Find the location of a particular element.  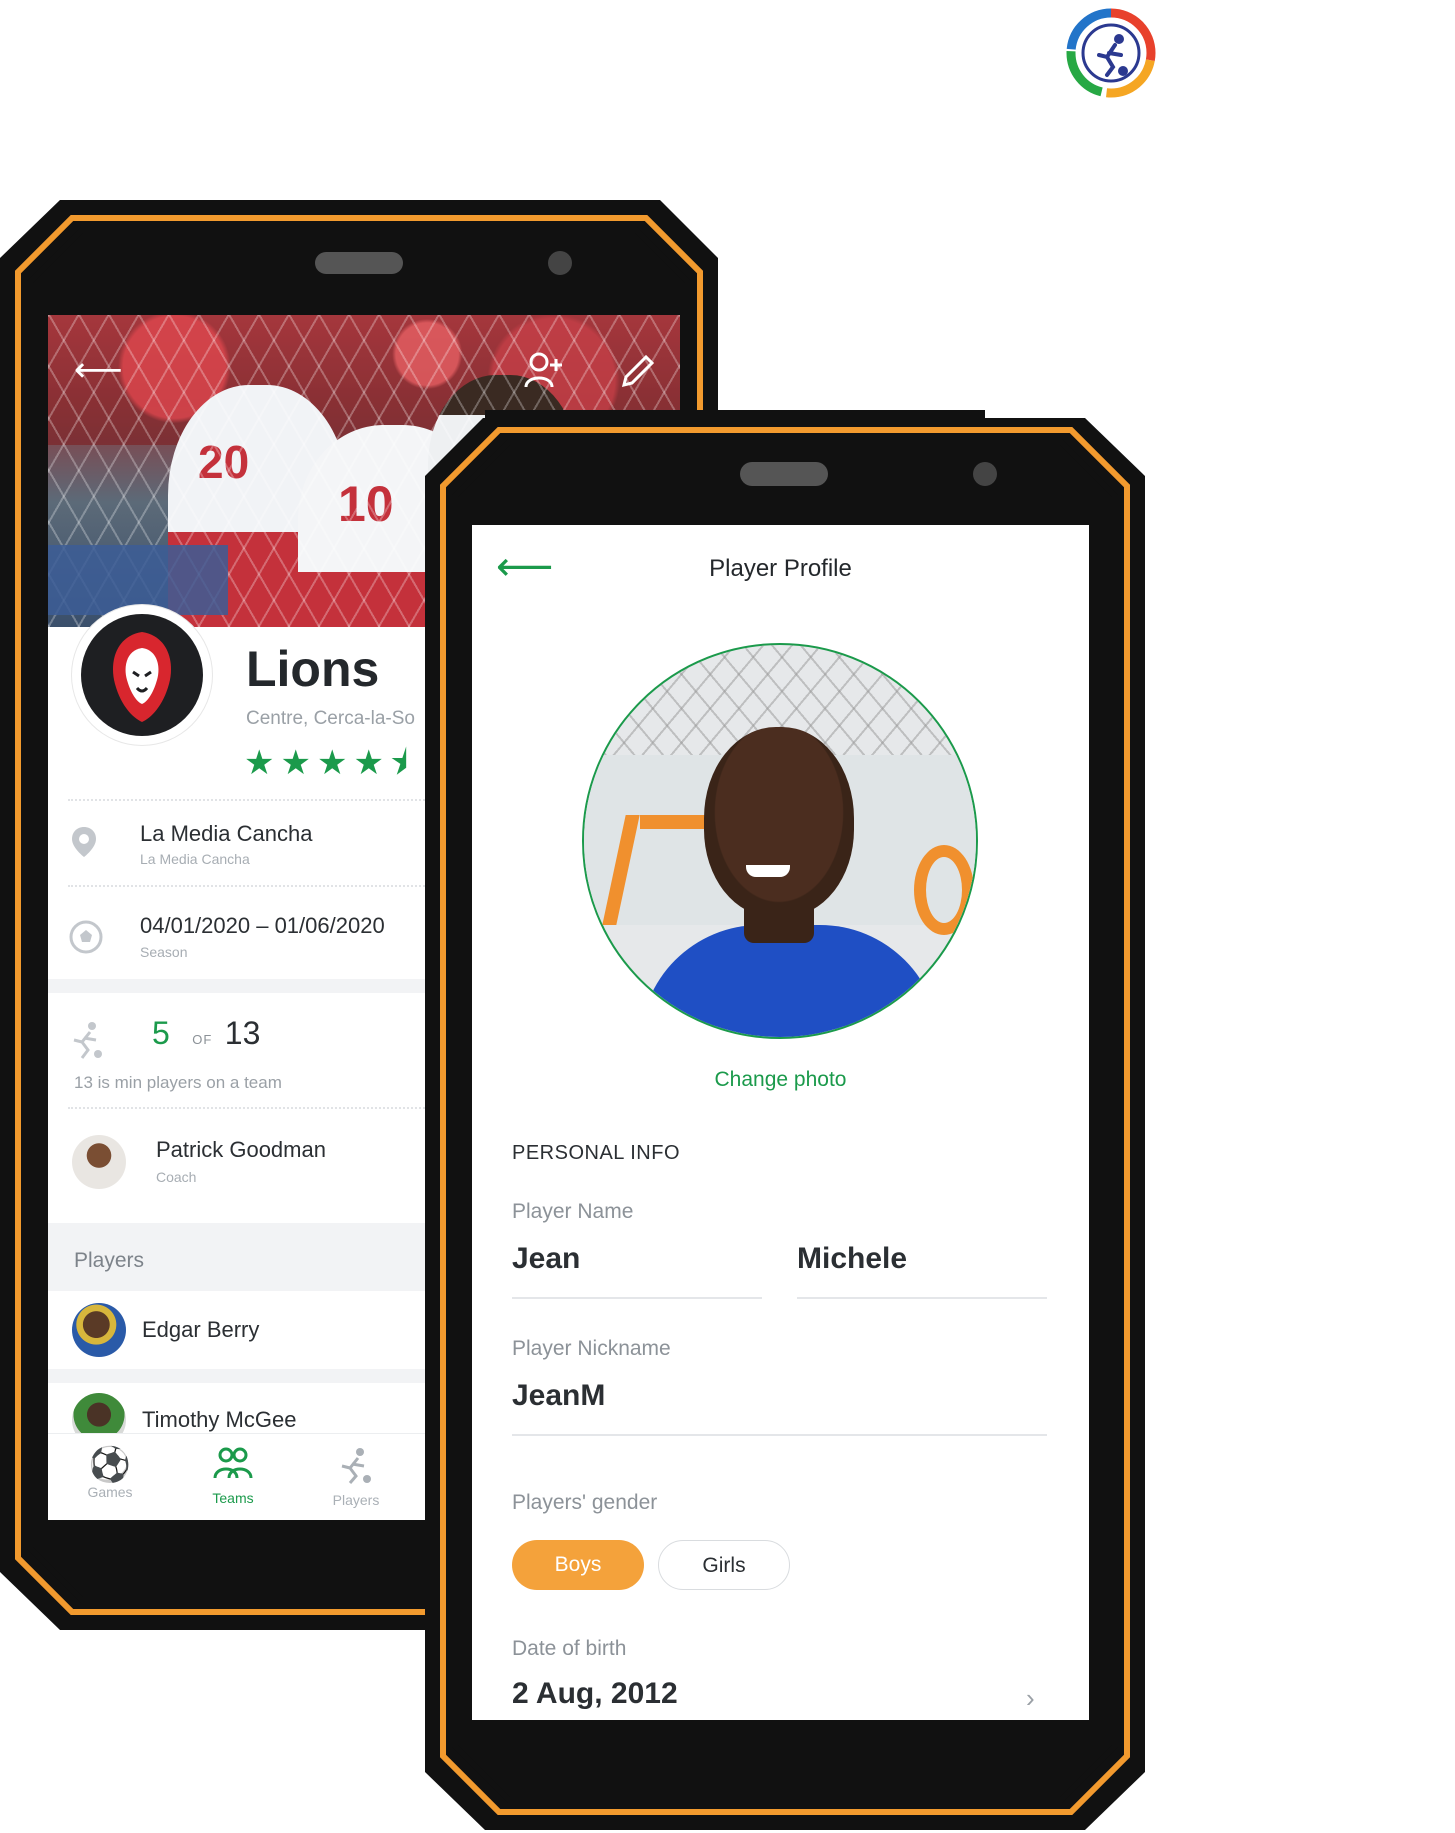

tab-teams: Teams is located at coordinates (233, 1476).